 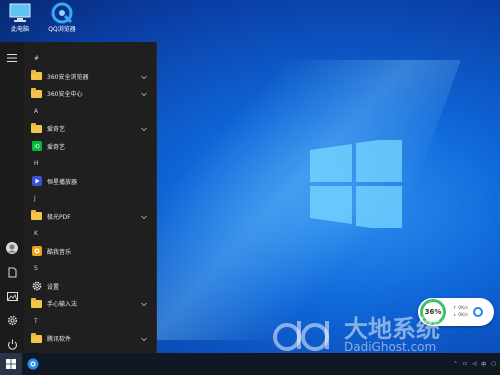 What do you see at coordinates (20, 13) in the screenshot?
I see `computer-icon` at bounding box center [20, 13].